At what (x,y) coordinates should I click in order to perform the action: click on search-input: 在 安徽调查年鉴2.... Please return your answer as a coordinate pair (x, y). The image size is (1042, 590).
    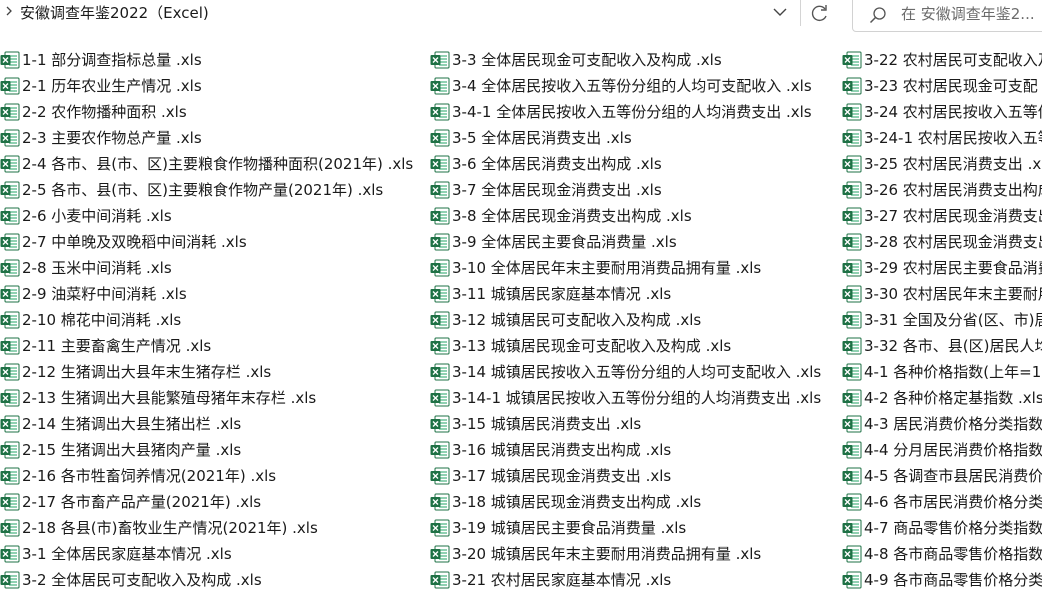
    Looking at the image, I should click on (968, 13).